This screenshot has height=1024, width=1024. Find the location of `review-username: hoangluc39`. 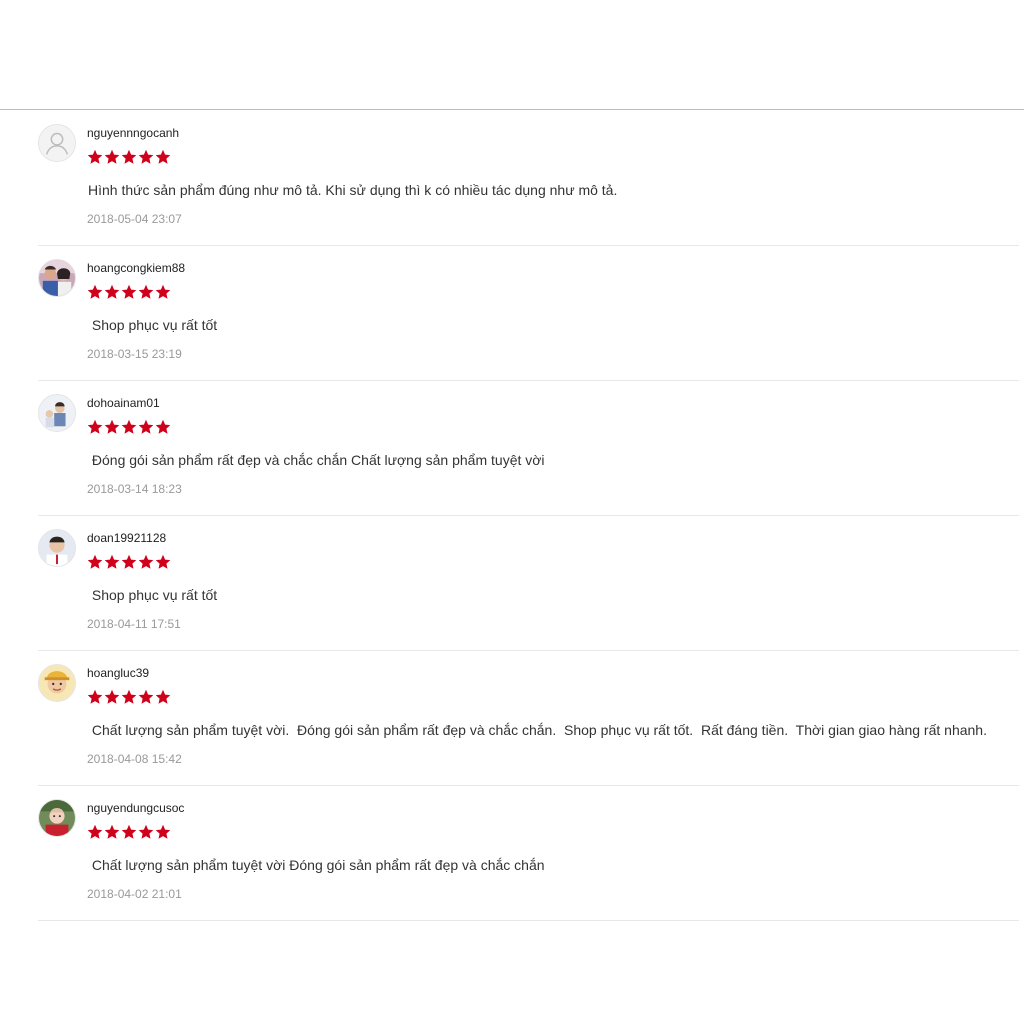

review-username: hoangluc39 is located at coordinates (118, 673).